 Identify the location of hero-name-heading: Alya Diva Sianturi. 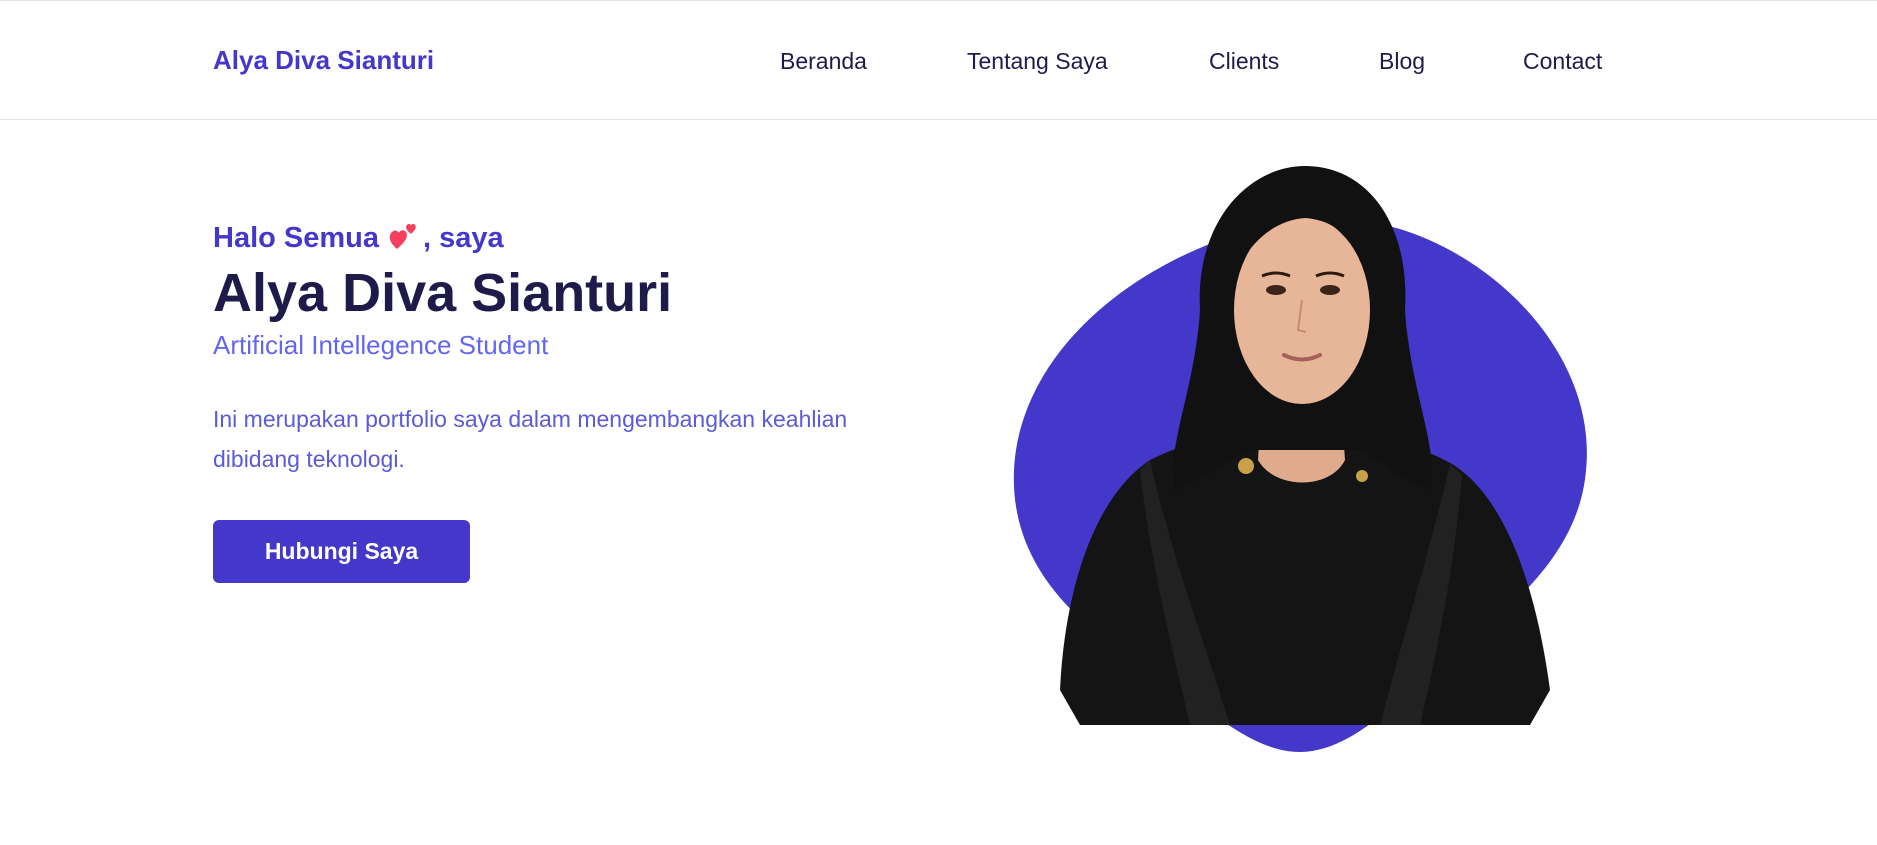
(443, 293).